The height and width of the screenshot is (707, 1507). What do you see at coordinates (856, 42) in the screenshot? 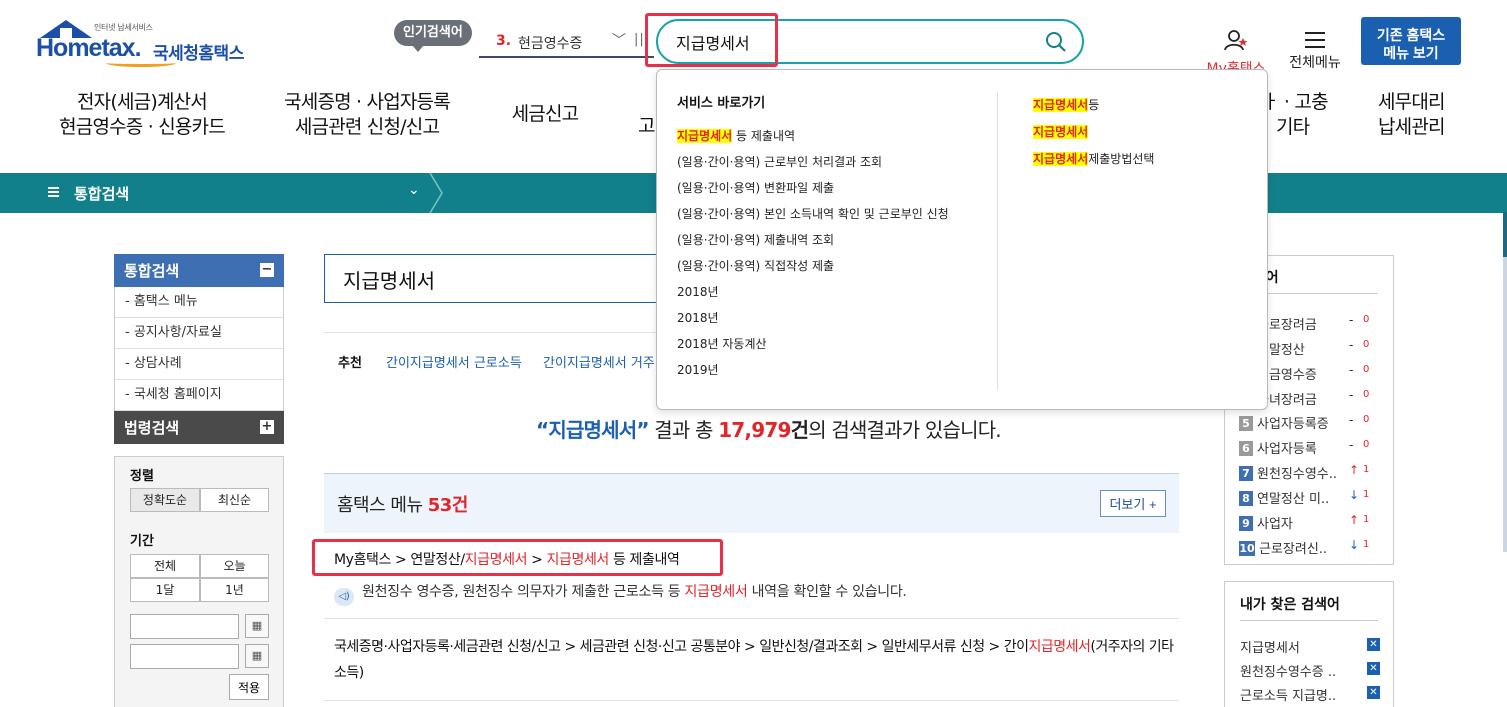
I see `header-search-input` at bounding box center [856, 42].